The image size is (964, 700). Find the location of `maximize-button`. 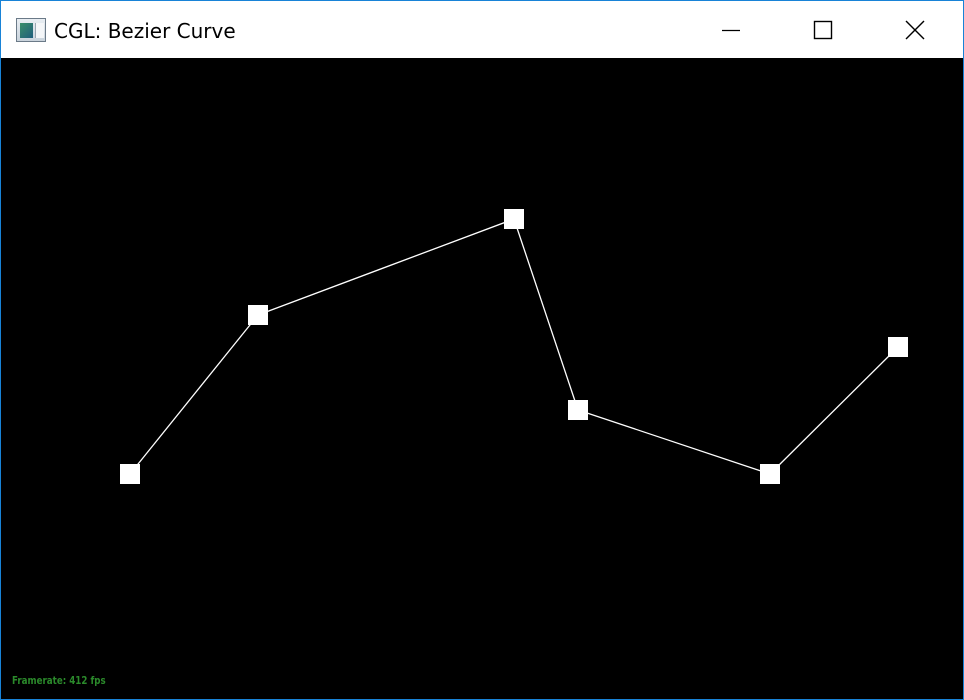

maximize-button is located at coordinates (823, 29).